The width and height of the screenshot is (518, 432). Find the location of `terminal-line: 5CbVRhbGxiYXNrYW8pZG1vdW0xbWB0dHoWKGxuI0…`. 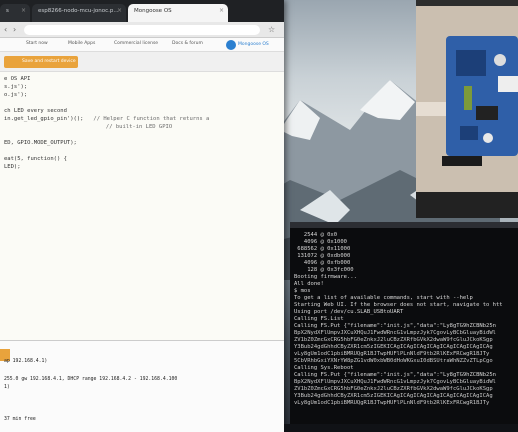

terminal-line: 5CbVRhbGxiYXNrYW8pZG1vdW0xbWB0dHoWKGxuI0… is located at coordinates (393, 361).